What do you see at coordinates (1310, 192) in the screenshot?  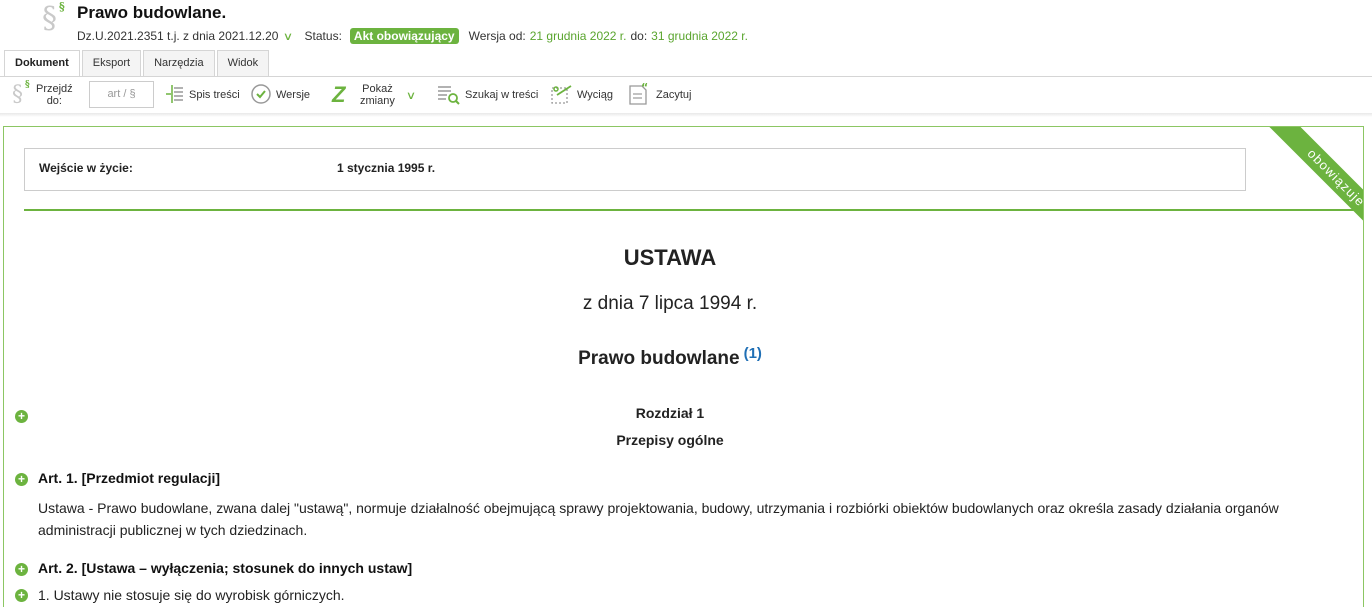 I see `status-ribbon: obowiązuje` at bounding box center [1310, 192].